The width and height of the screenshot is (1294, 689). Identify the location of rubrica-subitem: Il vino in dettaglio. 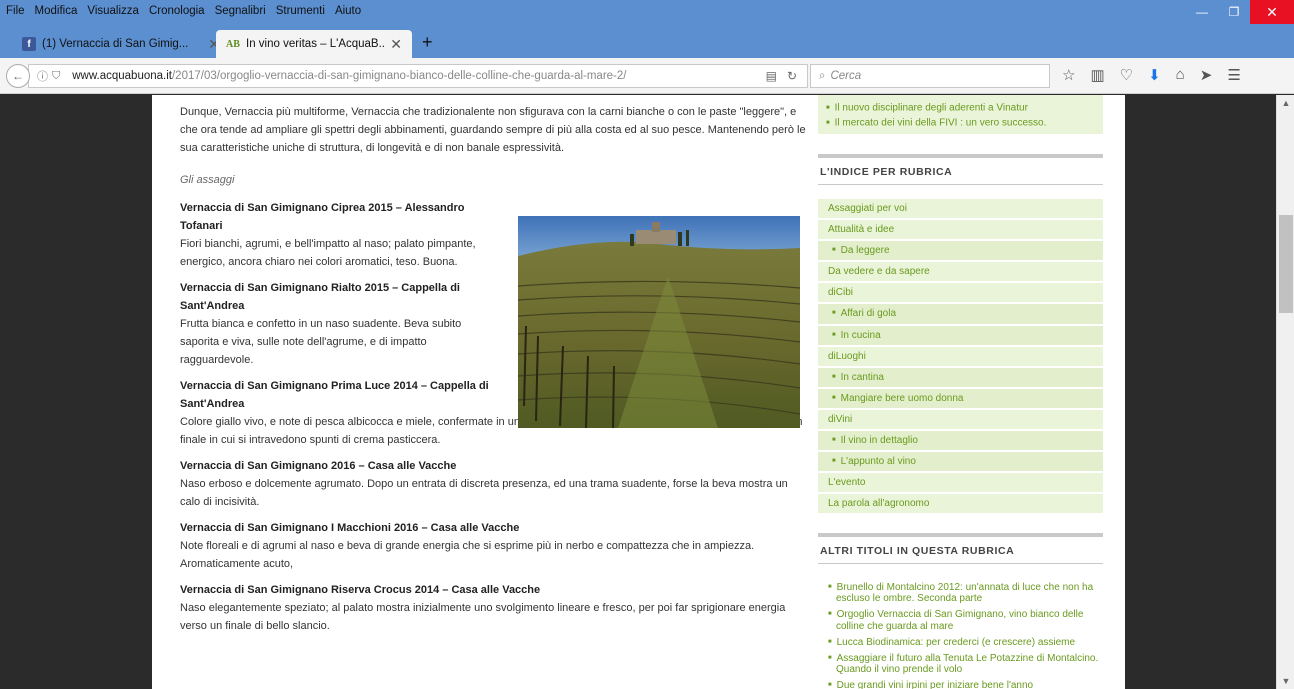
(960, 440).